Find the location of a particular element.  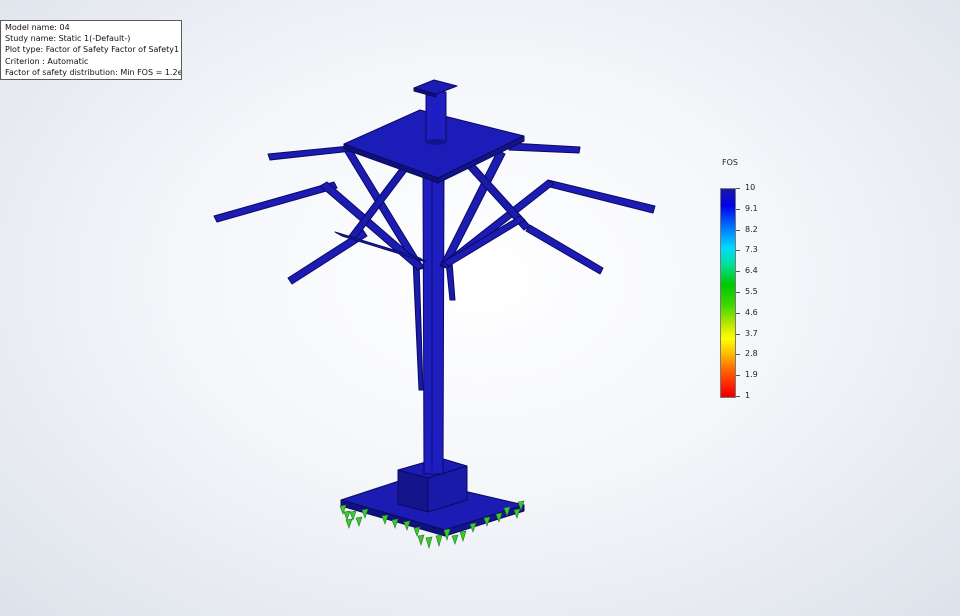

fos-legend-tick-label: 1.9 is located at coordinates (751, 375).